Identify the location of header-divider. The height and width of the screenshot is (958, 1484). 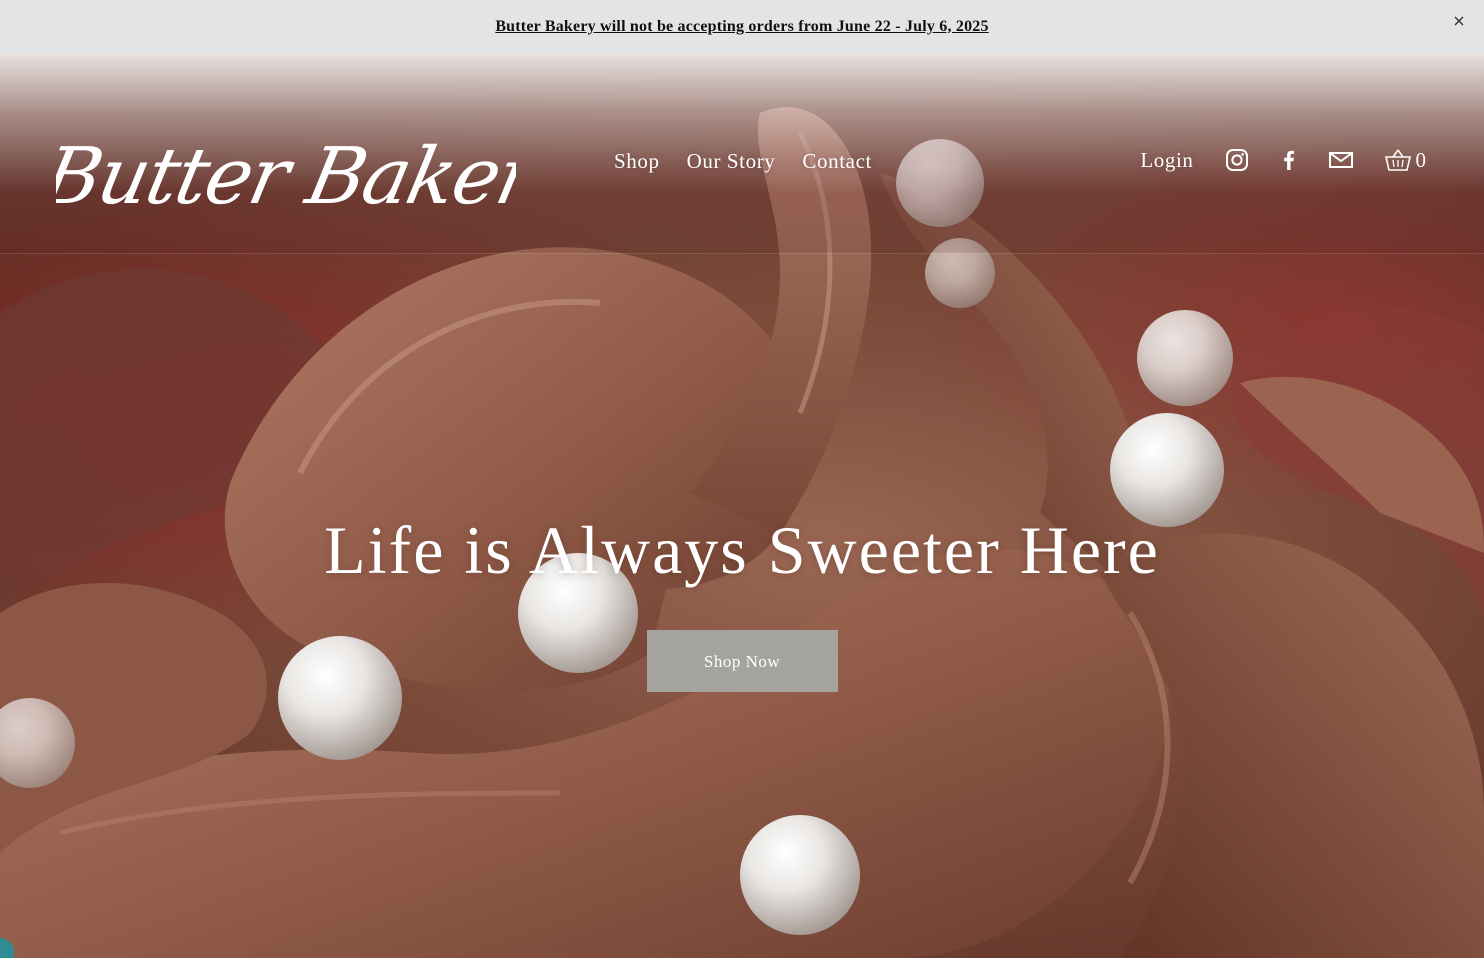
(742, 253).